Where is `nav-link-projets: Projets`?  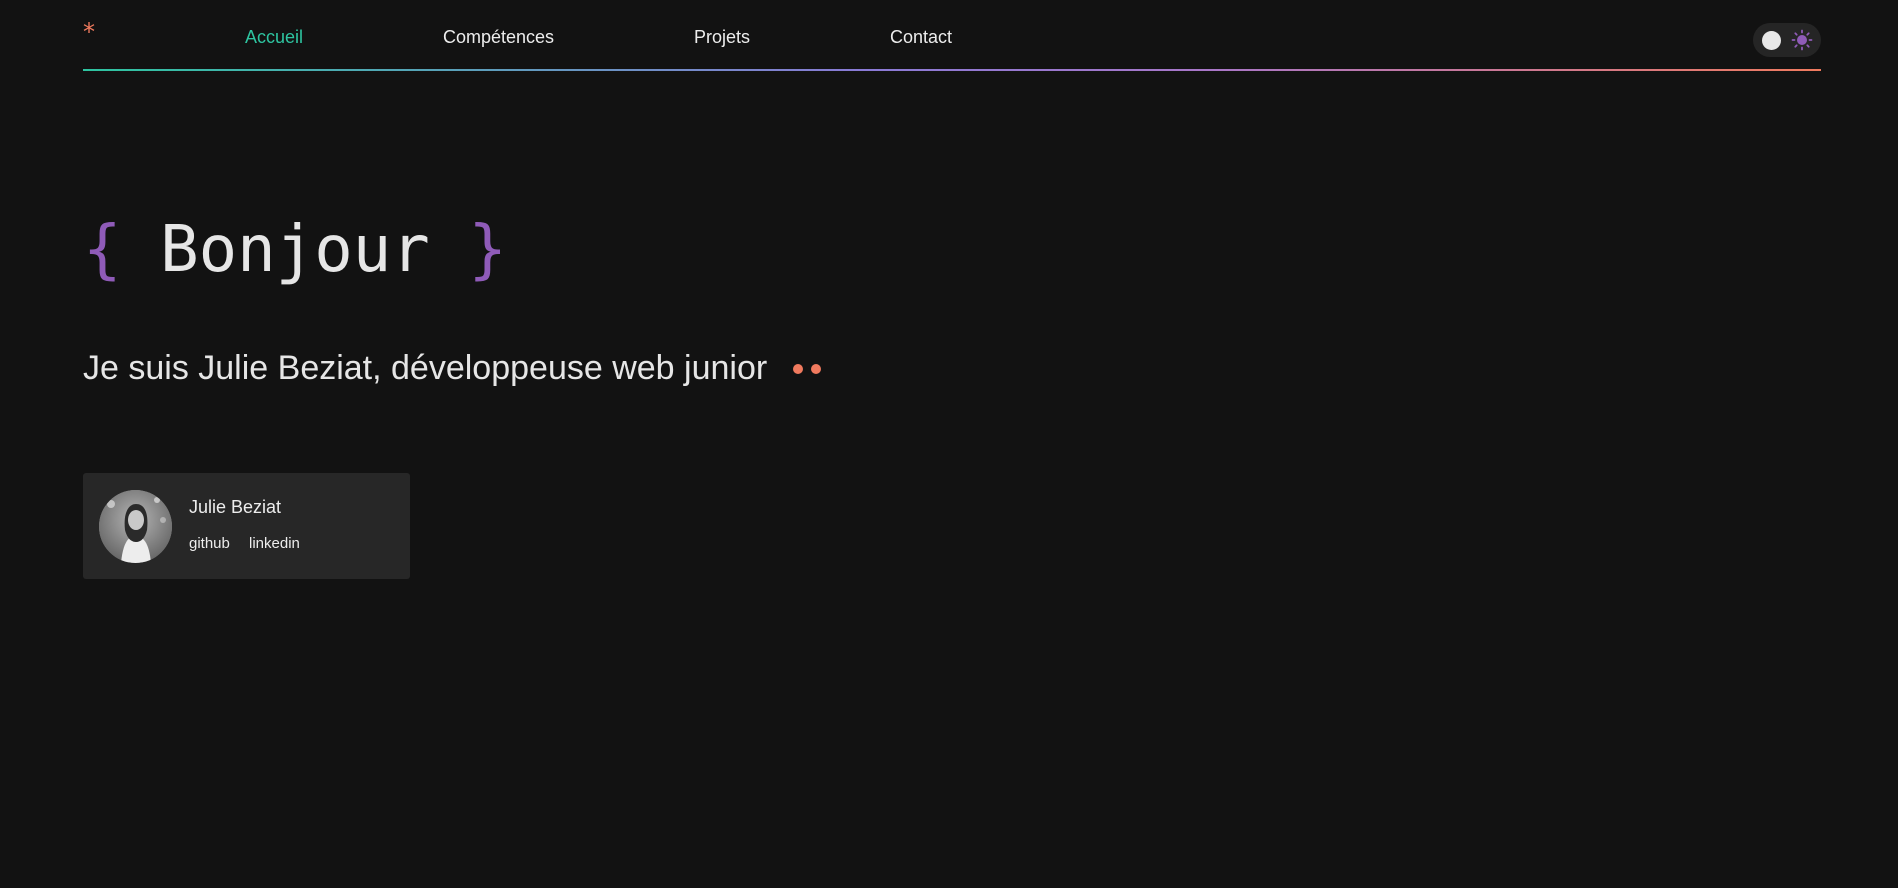 nav-link-projets: Projets is located at coordinates (722, 37).